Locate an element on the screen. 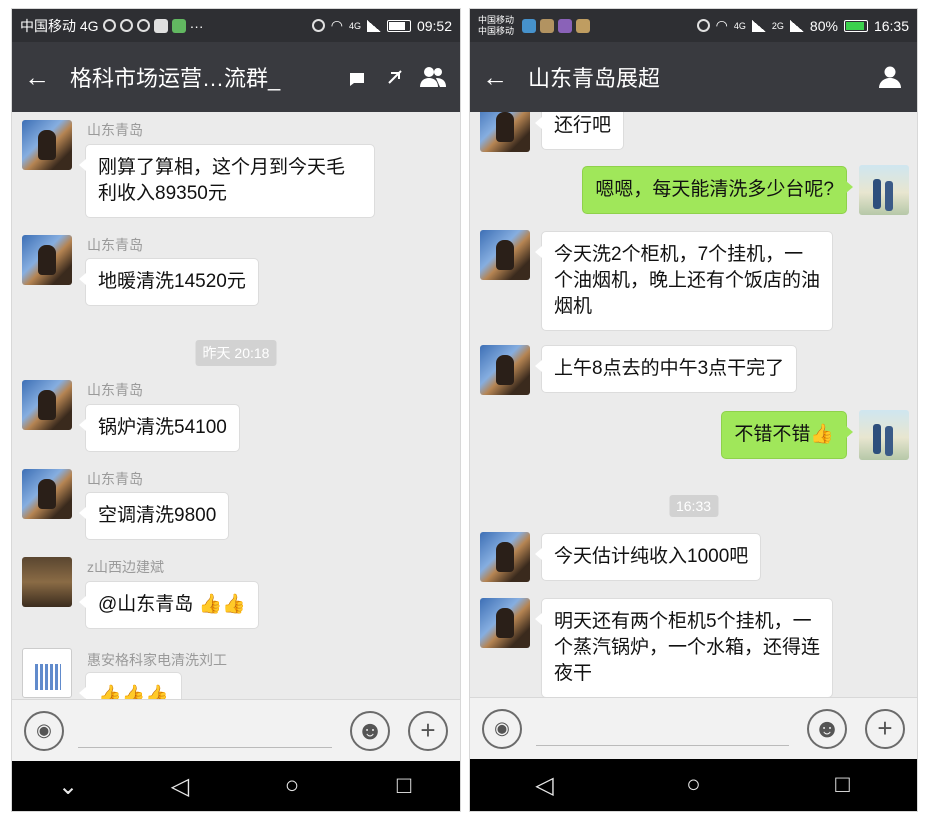 The image size is (930, 824). status-bar: 中国移动 4G ··· ◠ 4G 09:52 is located at coordinates (236, 25).